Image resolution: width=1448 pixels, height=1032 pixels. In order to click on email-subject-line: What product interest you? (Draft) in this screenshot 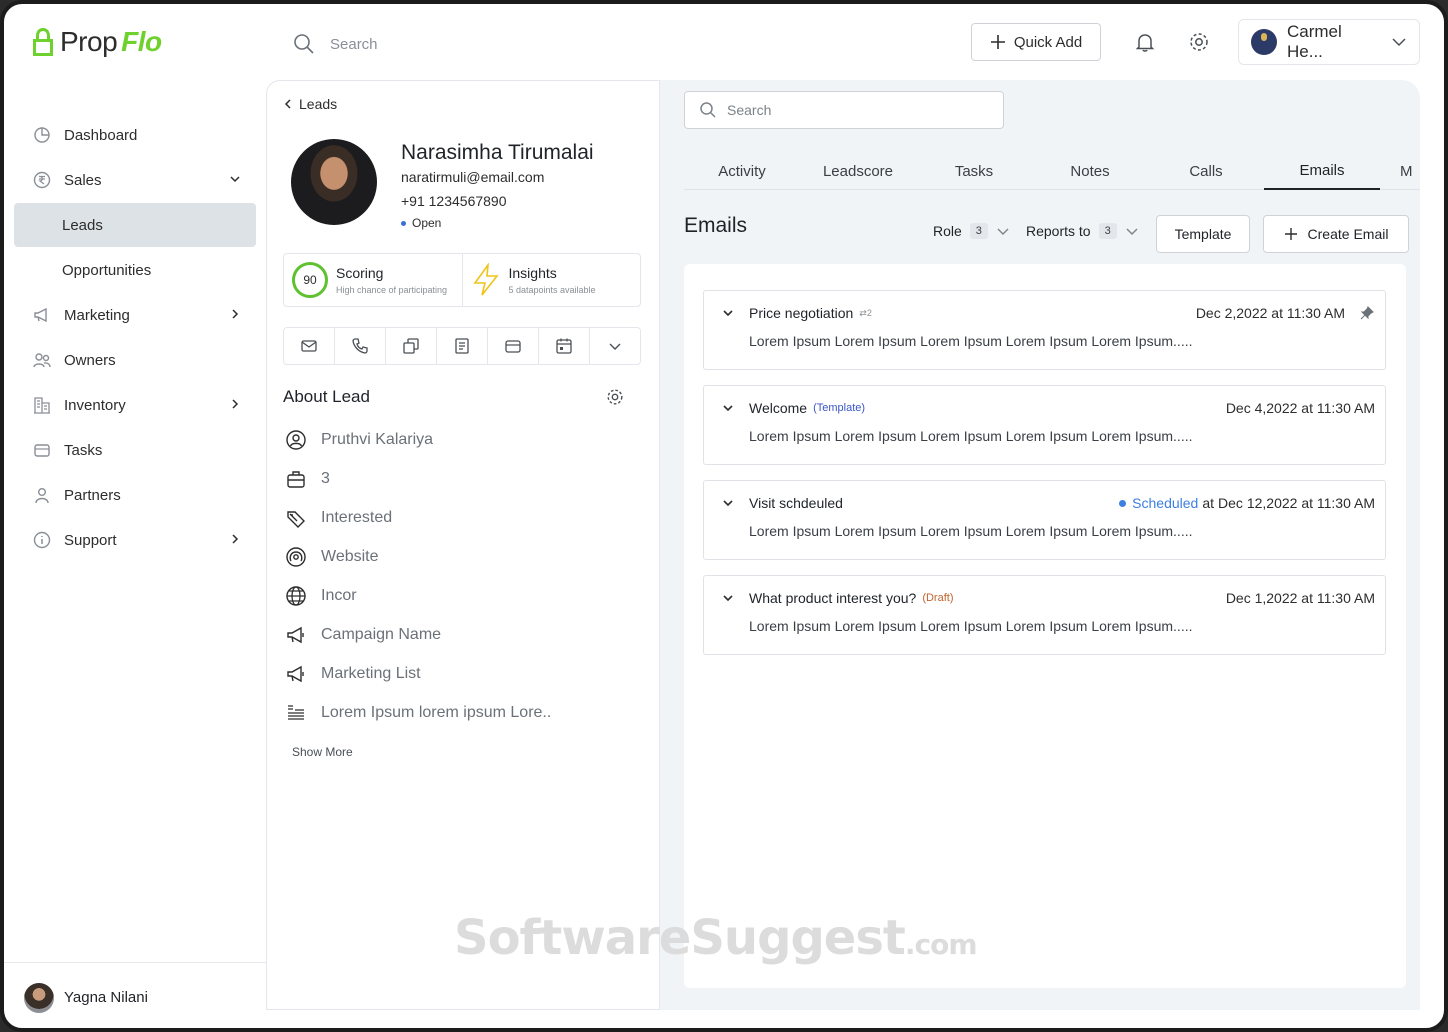, I will do `click(851, 598)`.